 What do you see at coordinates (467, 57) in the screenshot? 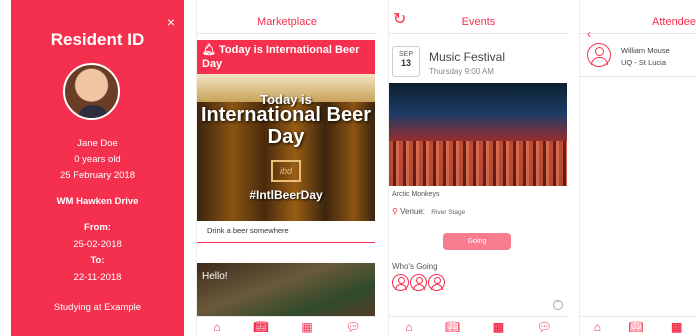
I see `event-title: Music Festival` at bounding box center [467, 57].